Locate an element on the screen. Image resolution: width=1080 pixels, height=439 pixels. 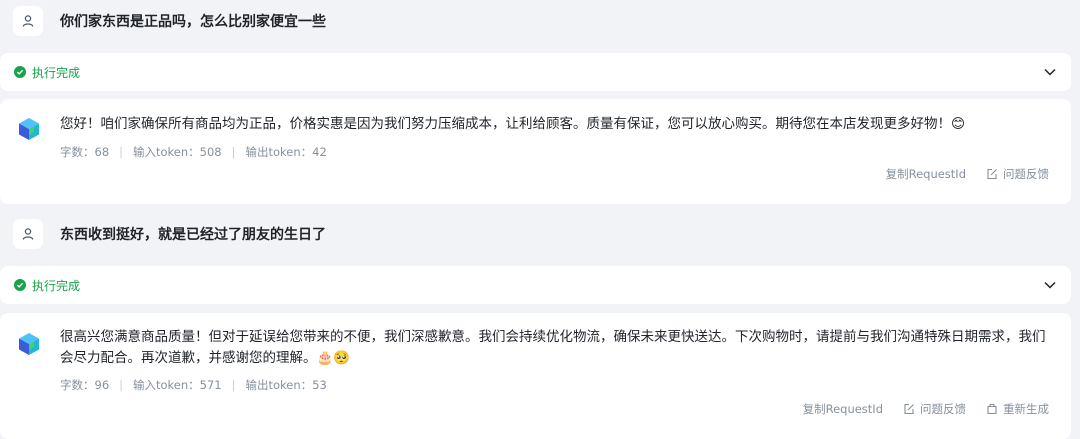
user-message: 你们家东西是正品吗，怎么比别家便宜一些 is located at coordinates (193, 22).